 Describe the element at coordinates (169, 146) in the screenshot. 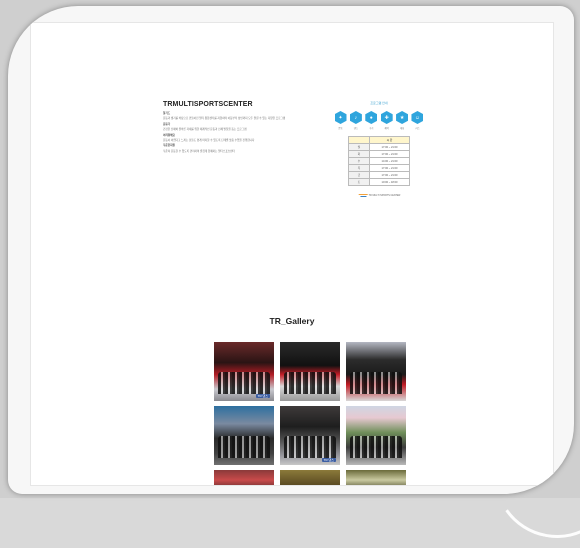

I see `about-heading-4: 꾸준한지원` at that location.